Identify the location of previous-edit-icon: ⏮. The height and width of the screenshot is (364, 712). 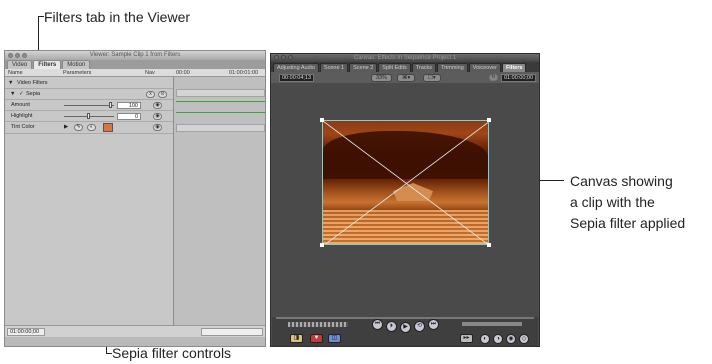
(377, 324).